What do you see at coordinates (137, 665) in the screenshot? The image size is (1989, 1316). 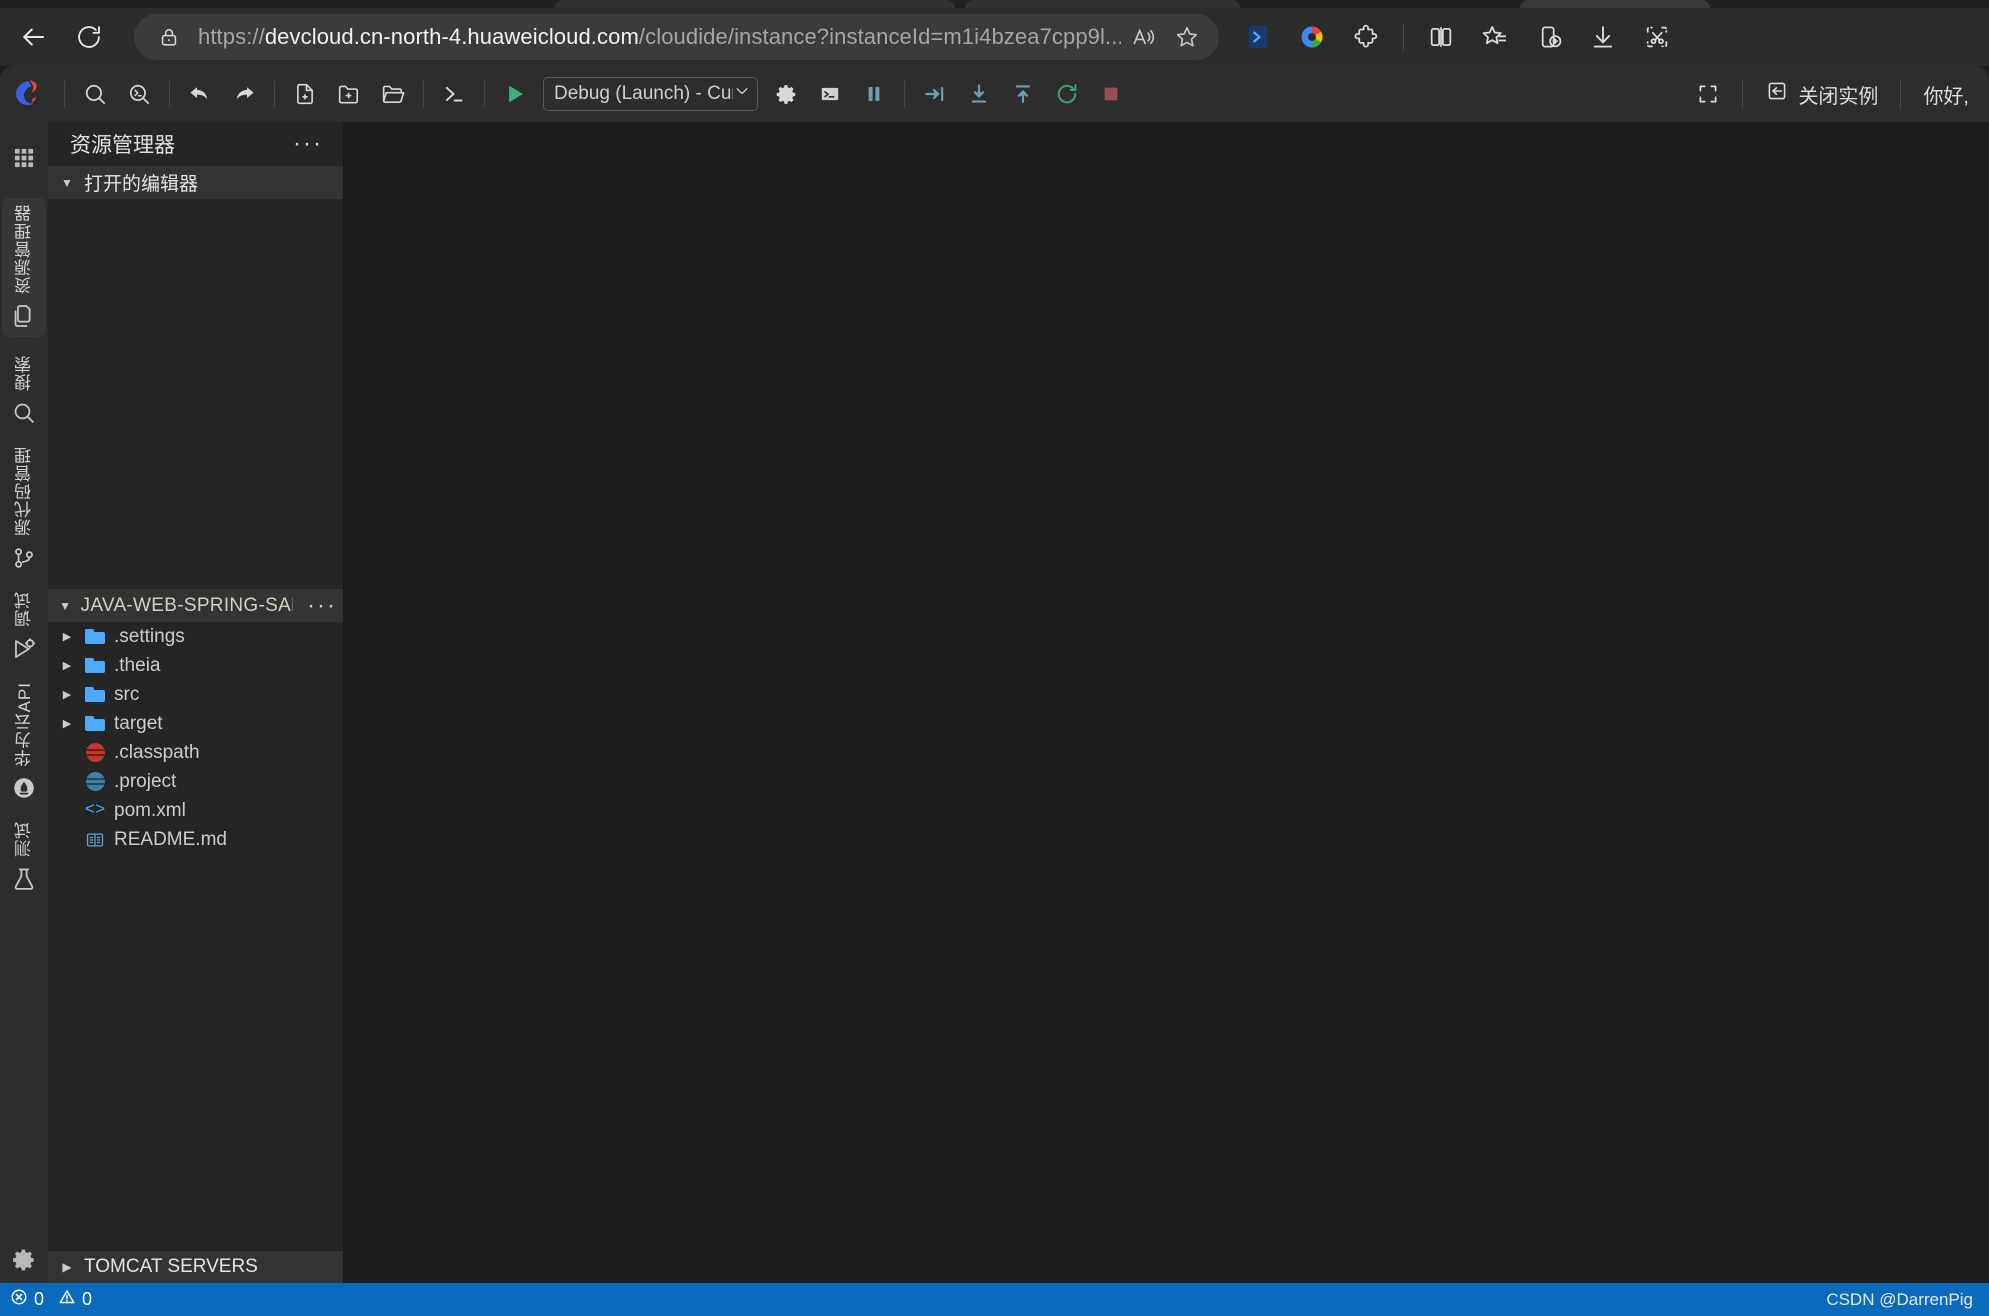 I see `tree-item-label: .theia` at bounding box center [137, 665].